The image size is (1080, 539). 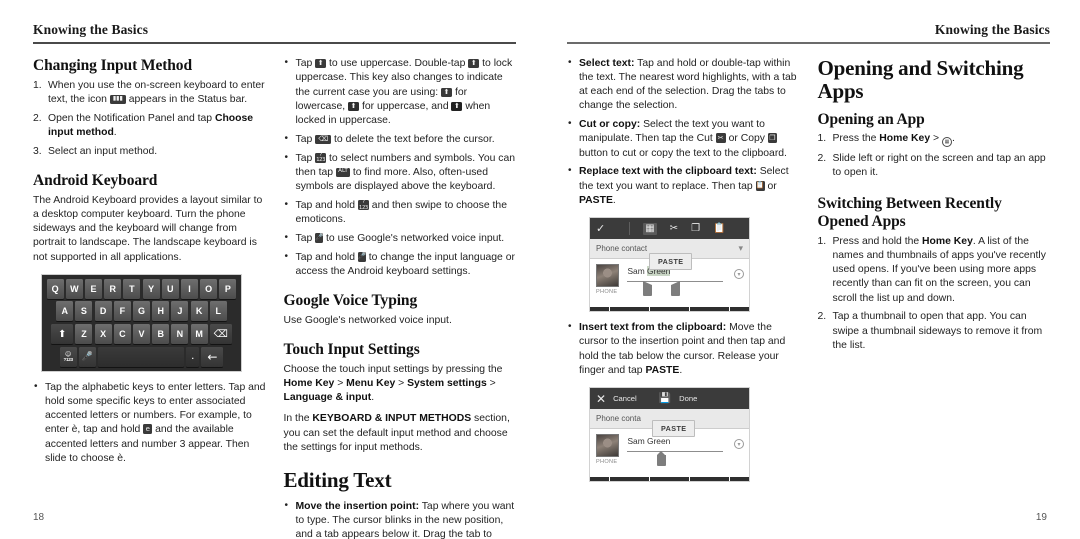 What do you see at coordinates (149, 152) in the screenshot?
I see `step-3: 3. Select an input method.` at bounding box center [149, 152].